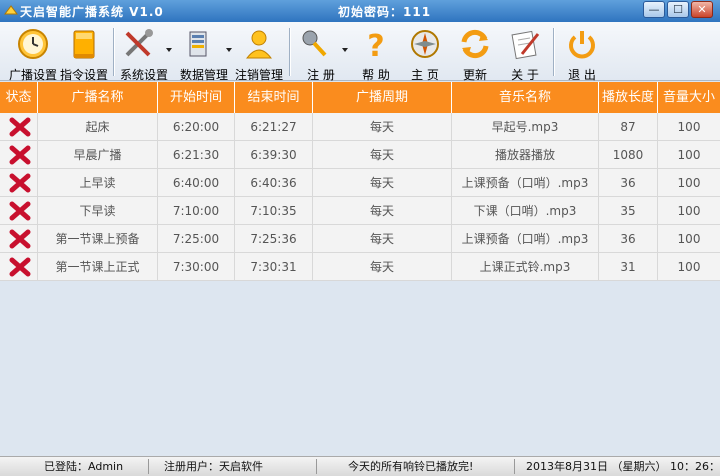 Image resolution: width=720 pixels, height=476 pixels. What do you see at coordinates (84, 54) in the screenshot?
I see `command-settings-button: 指令设置` at bounding box center [84, 54].